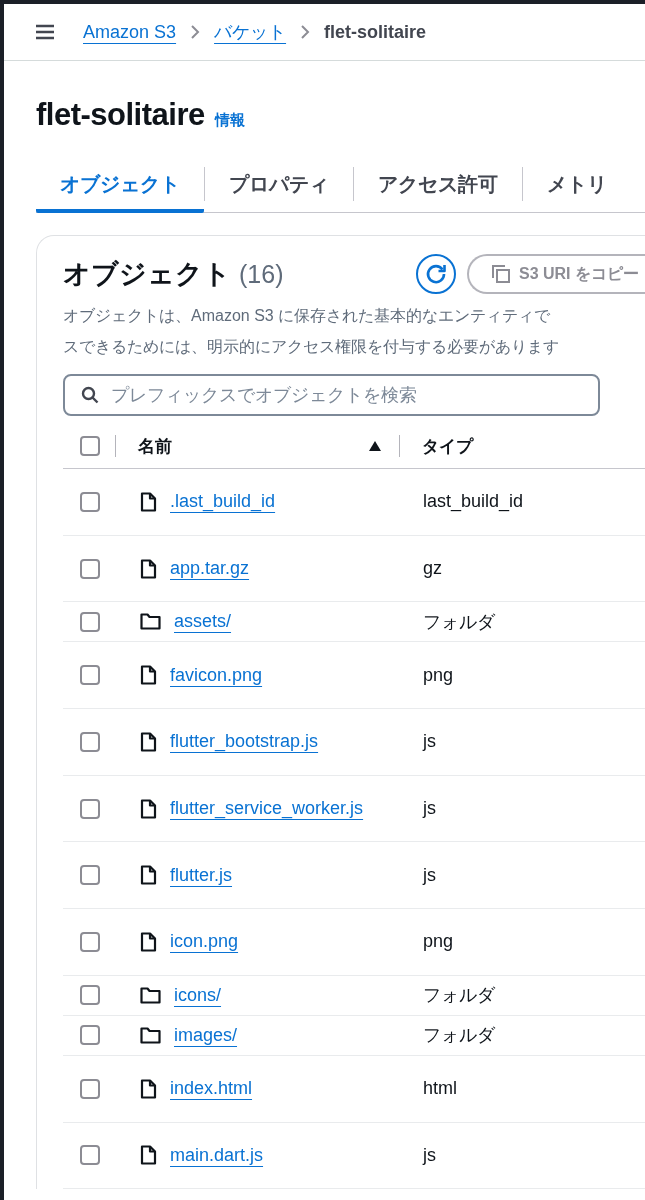 The width and height of the screenshot is (645, 1200). I want to click on search-icon, so click(90, 395).